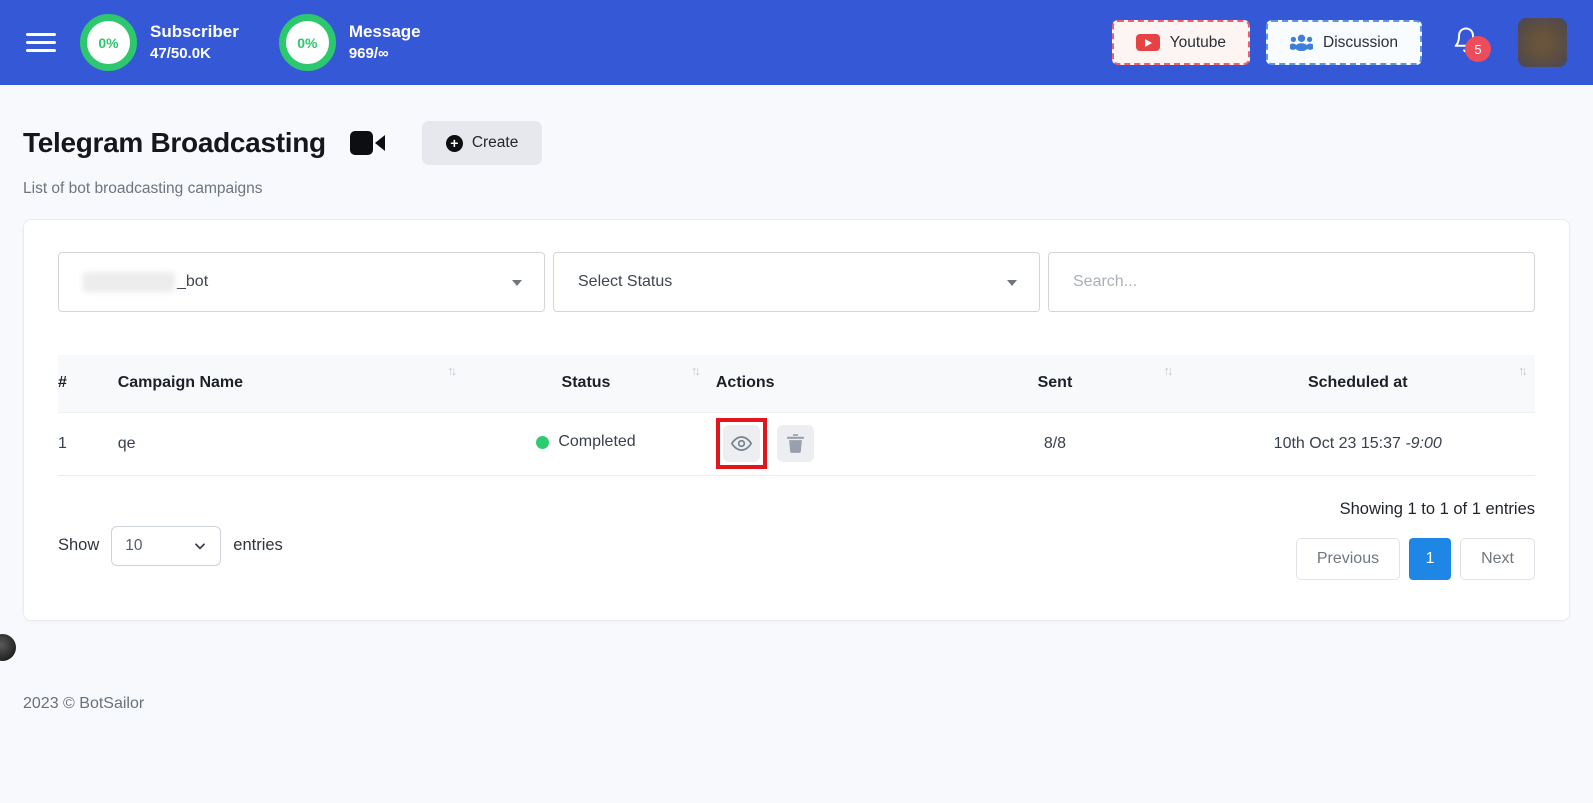 The image size is (1593, 803). Describe the element at coordinates (301, 282) in the screenshot. I see `bot-select: _bot` at that location.